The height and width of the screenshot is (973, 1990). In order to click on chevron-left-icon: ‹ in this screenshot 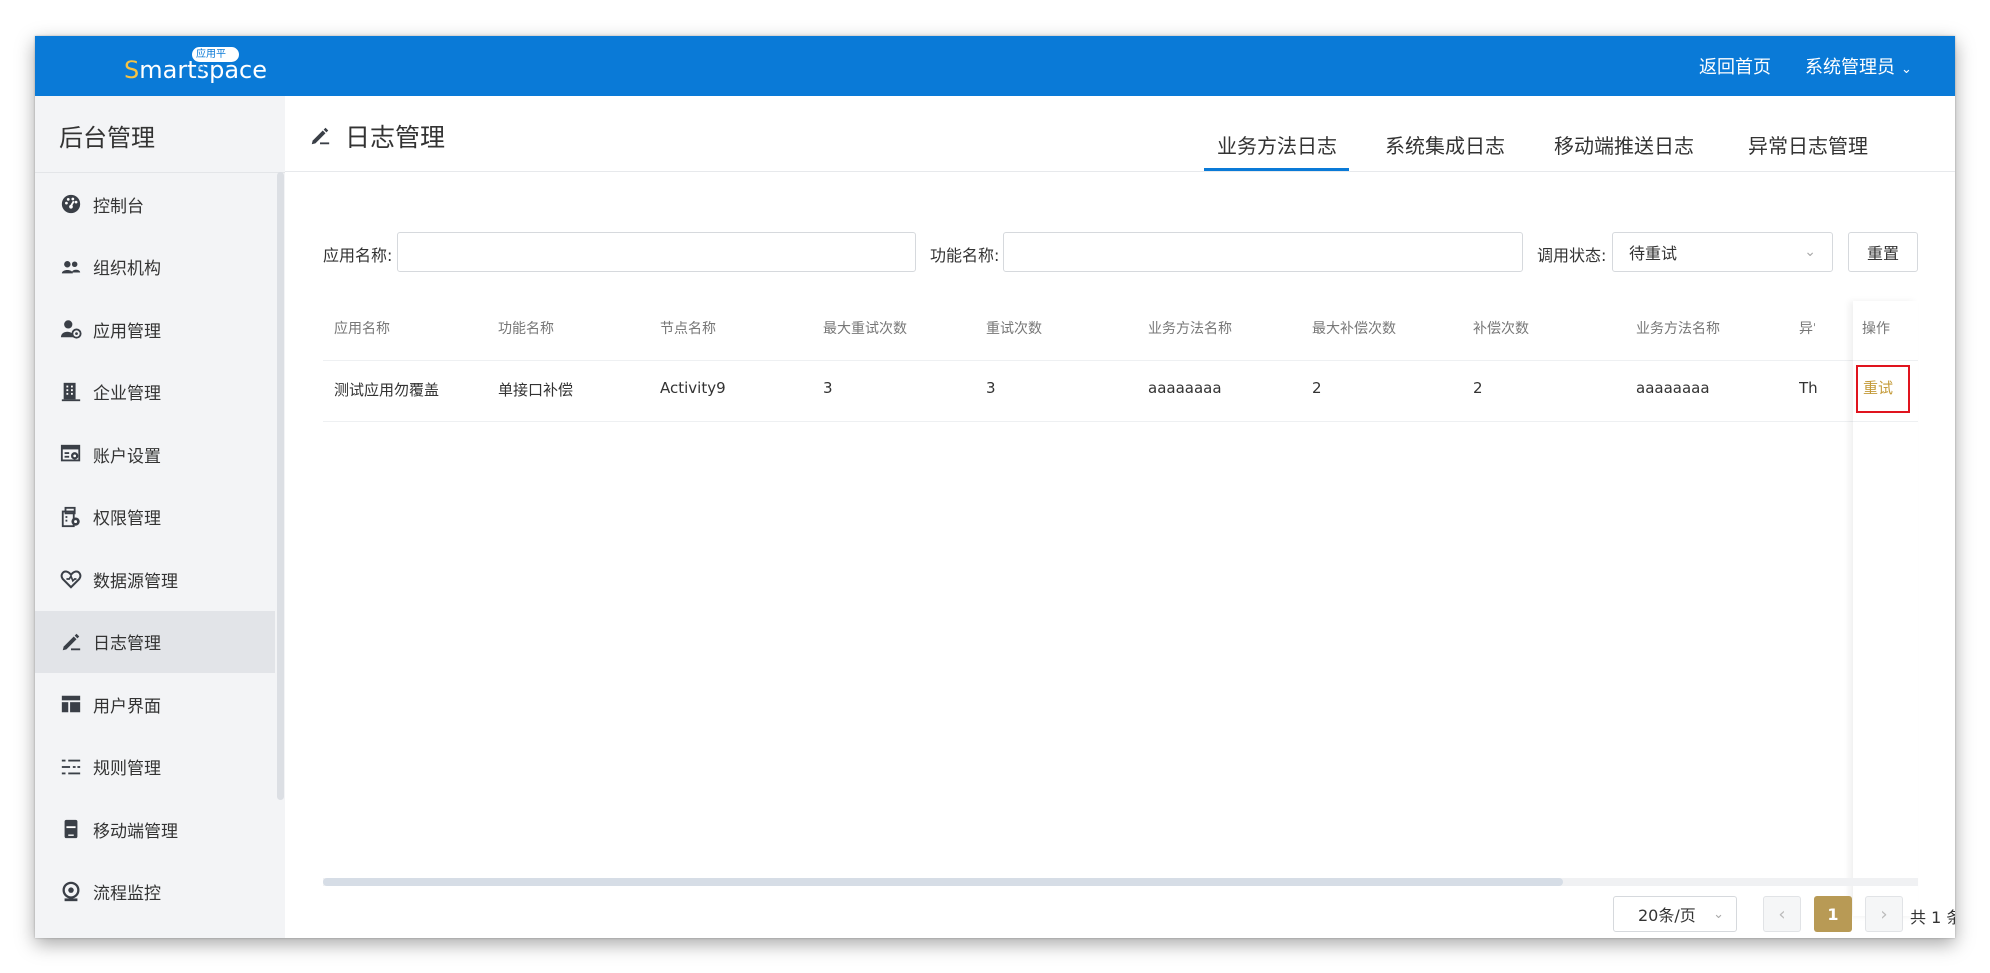, I will do `click(1782, 914)`.